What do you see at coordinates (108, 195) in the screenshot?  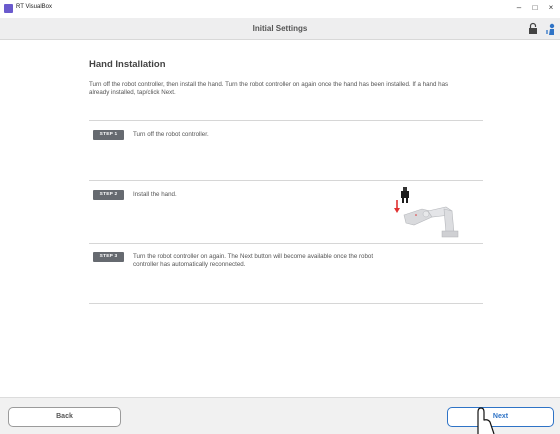 I see `step-2-badge: STEP 2` at bounding box center [108, 195].